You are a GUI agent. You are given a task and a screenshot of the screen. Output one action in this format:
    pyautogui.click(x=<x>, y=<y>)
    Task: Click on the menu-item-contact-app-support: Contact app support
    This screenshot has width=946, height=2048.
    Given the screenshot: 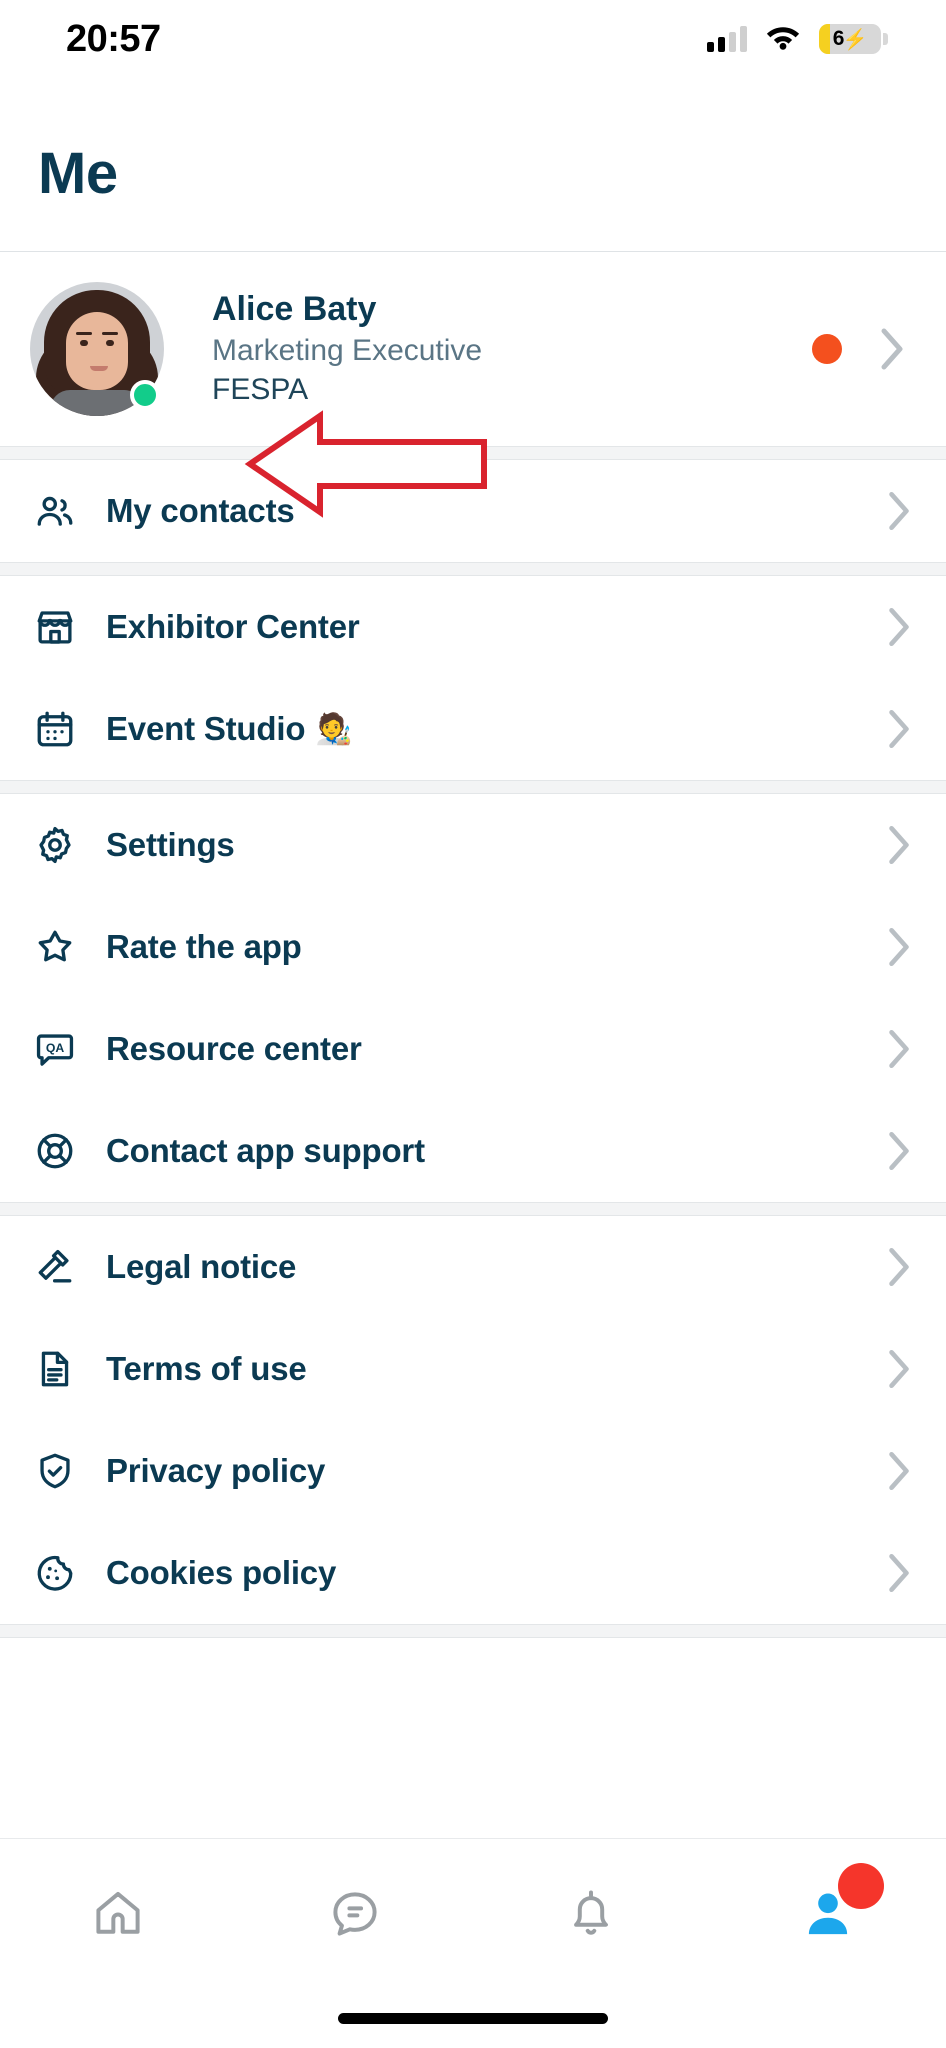 What is the action you would take?
    pyautogui.click(x=473, y=1151)
    